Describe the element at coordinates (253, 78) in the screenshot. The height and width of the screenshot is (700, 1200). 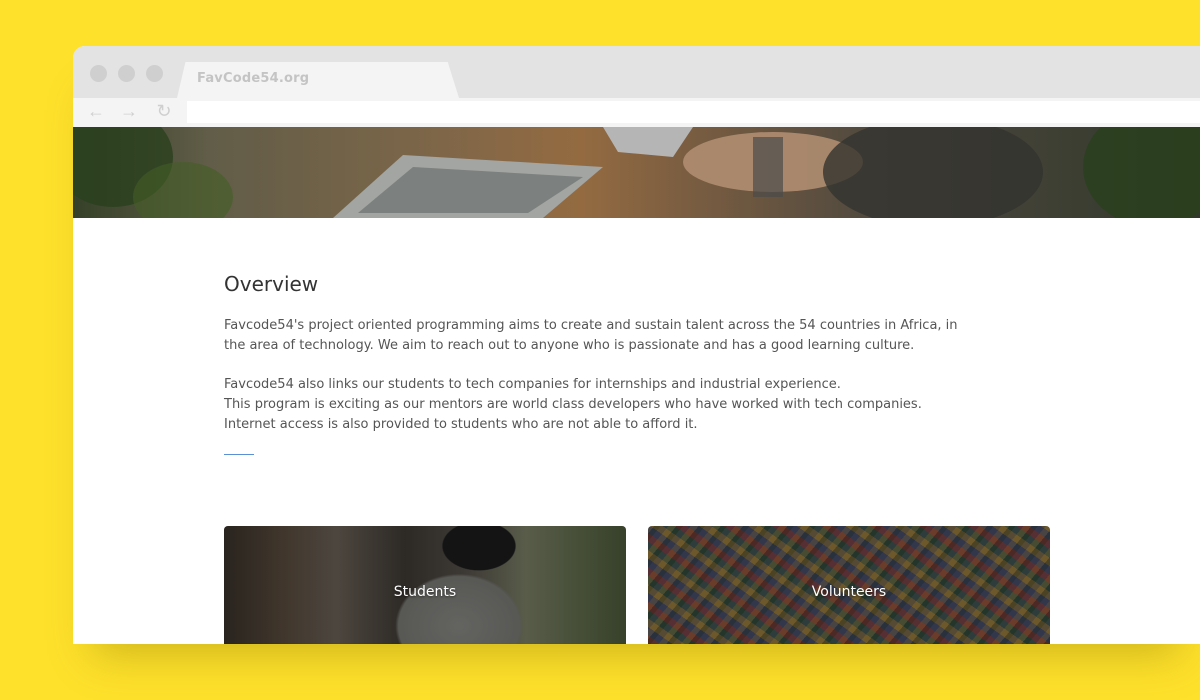
I see `tab-title: FavCode54.org` at that location.